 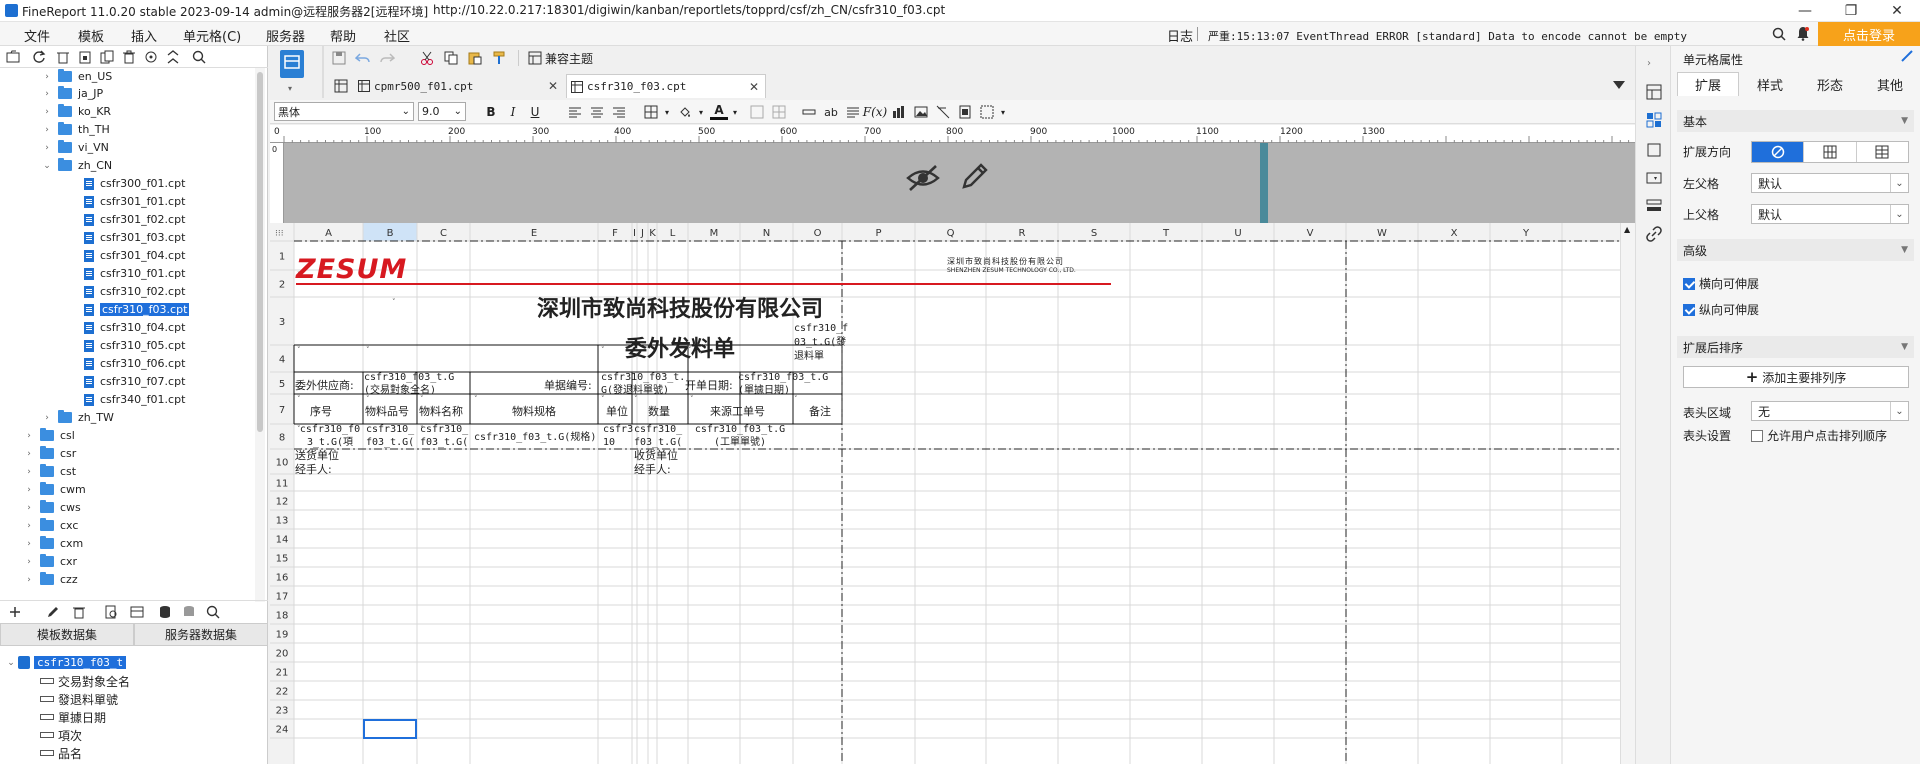 I want to click on row-header-17: 17, so click(x=282, y=597).